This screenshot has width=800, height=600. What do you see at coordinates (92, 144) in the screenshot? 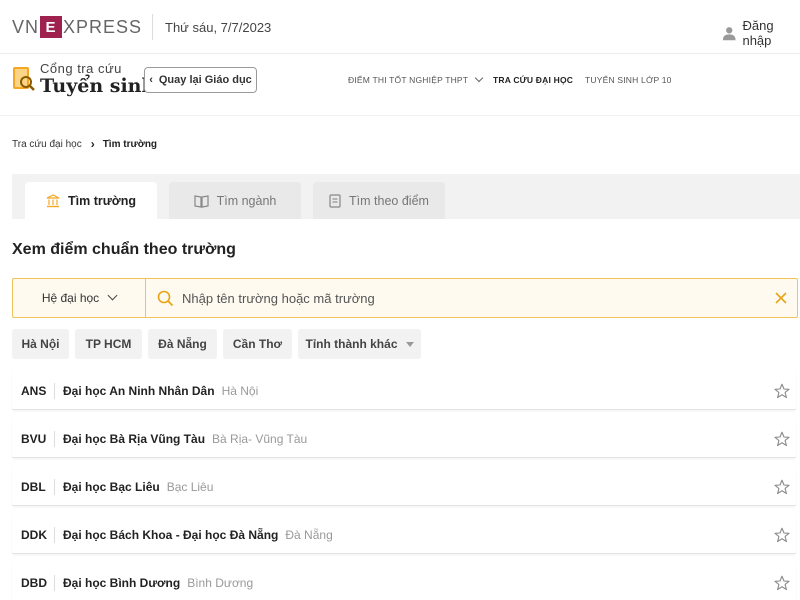
I see `chevron-right-icon: ›` at bounding box center [92, 144].